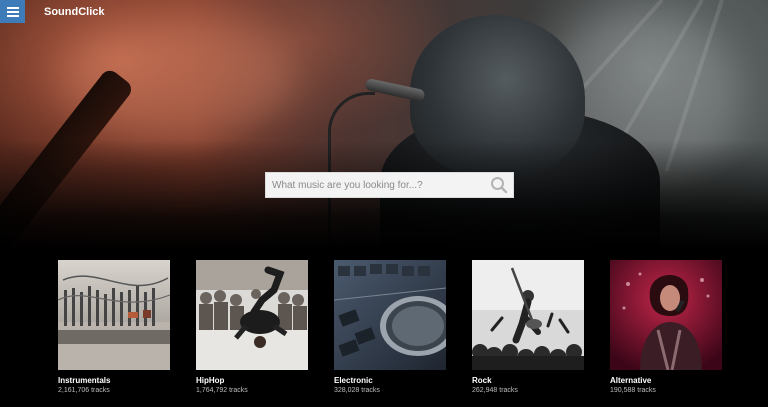 The width and height of the screenshot is (768, 407). I want to click on category-card-electronic: Electronic 328,028 tracks, so click(390, 328).